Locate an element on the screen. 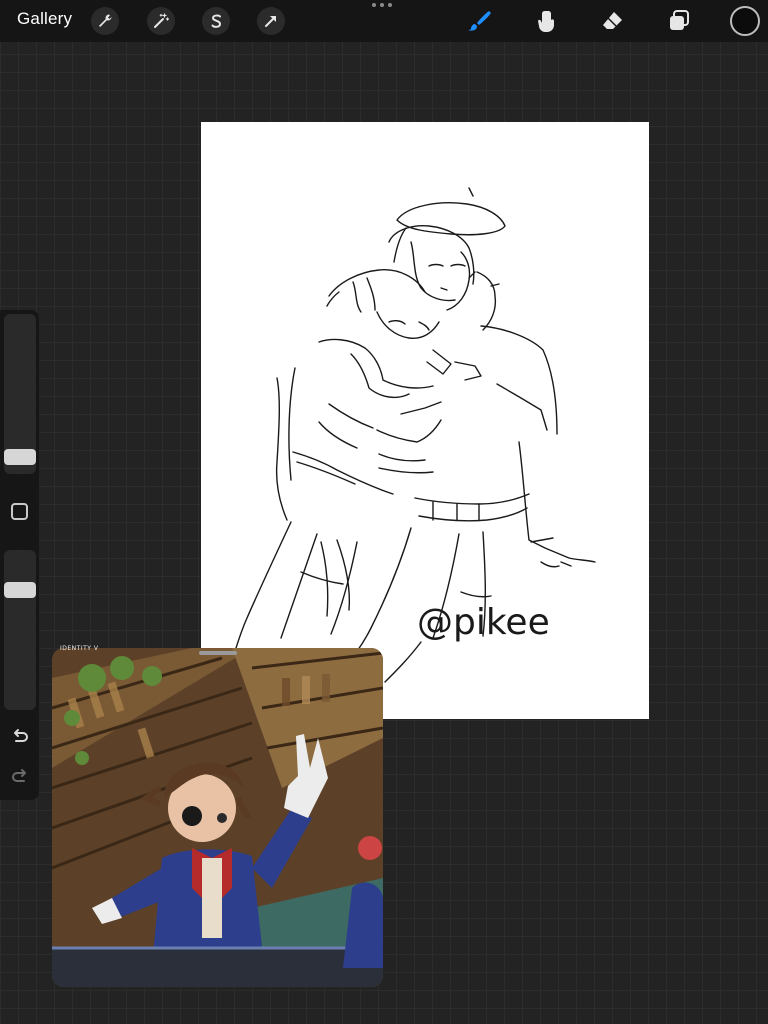 This screenshot has width=768, height=1024. arrow-cursor-icon is located at coordinates (270, 21).